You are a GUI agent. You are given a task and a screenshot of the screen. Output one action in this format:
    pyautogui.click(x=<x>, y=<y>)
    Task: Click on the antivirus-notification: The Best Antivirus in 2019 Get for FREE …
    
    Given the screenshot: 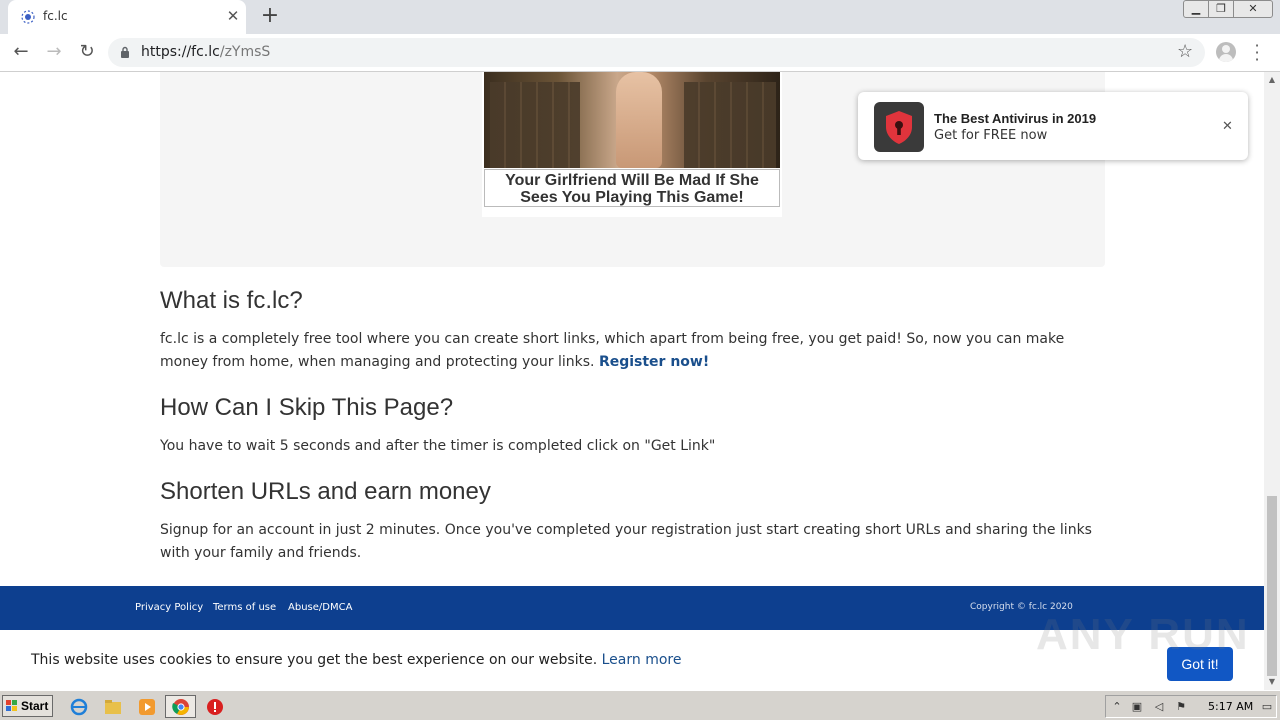 What is the action you would take?
    pyautogui.click(x=1053, y=126)
    